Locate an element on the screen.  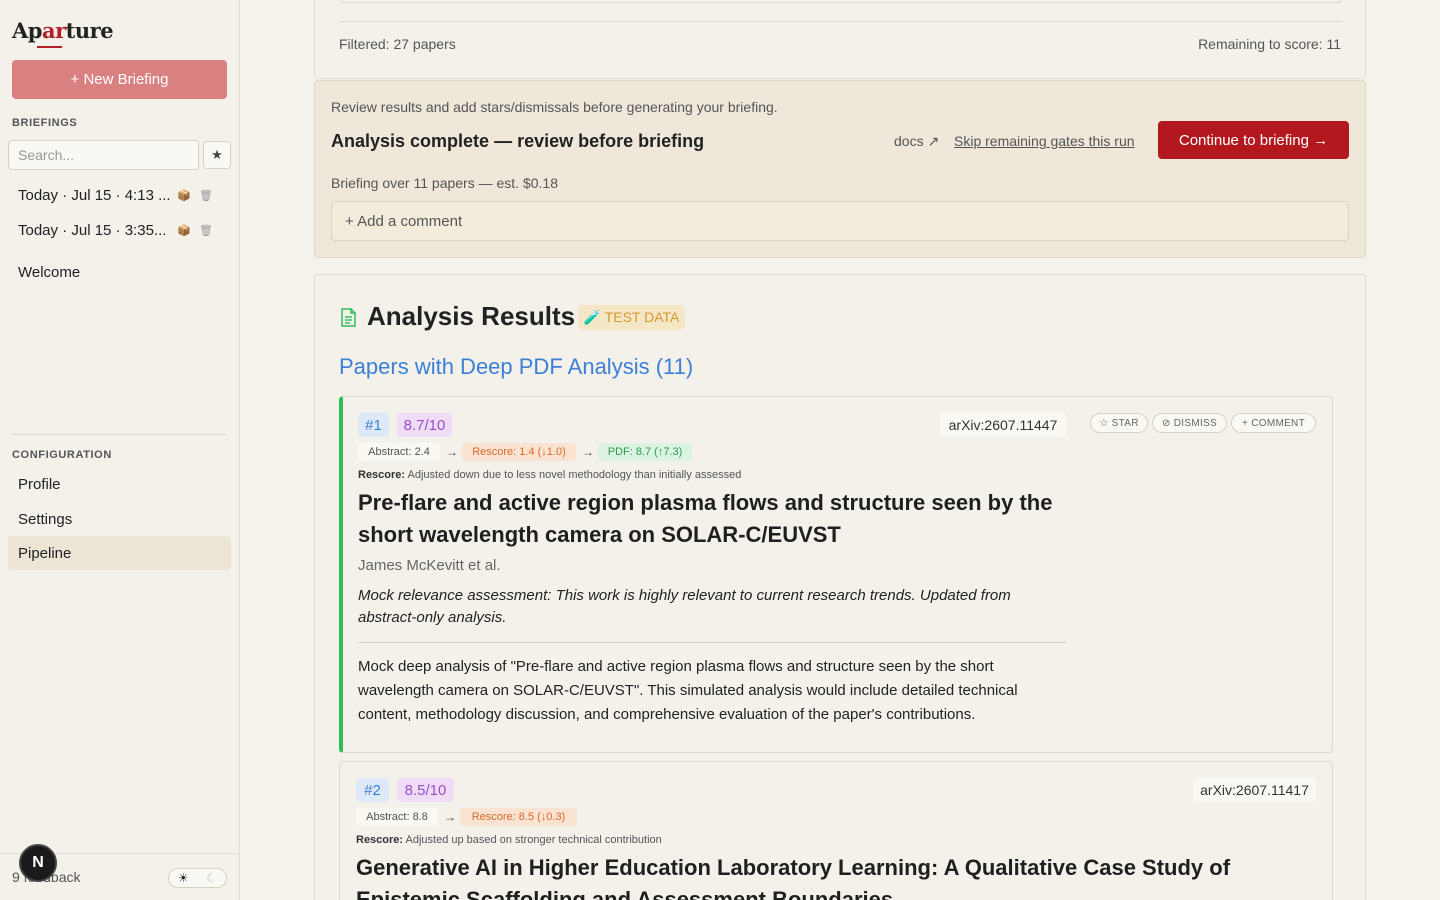
sun-icon: ☀ is located at coordinates (183, 878).